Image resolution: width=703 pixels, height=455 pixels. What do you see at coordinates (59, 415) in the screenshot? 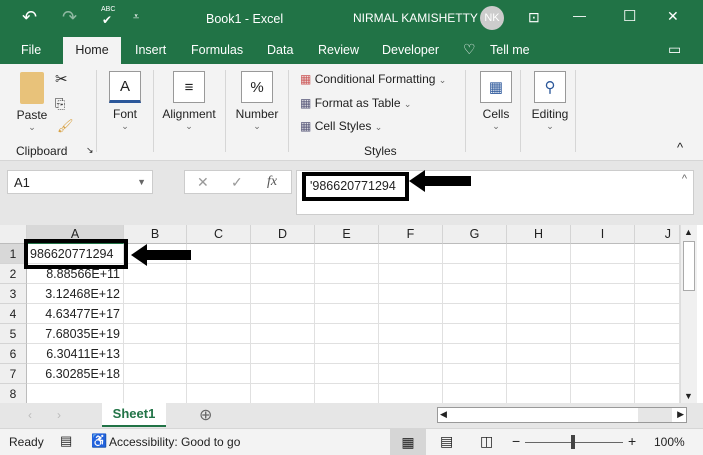
I see `next-sheet-icon: ›` at bounding box center [59, 415].